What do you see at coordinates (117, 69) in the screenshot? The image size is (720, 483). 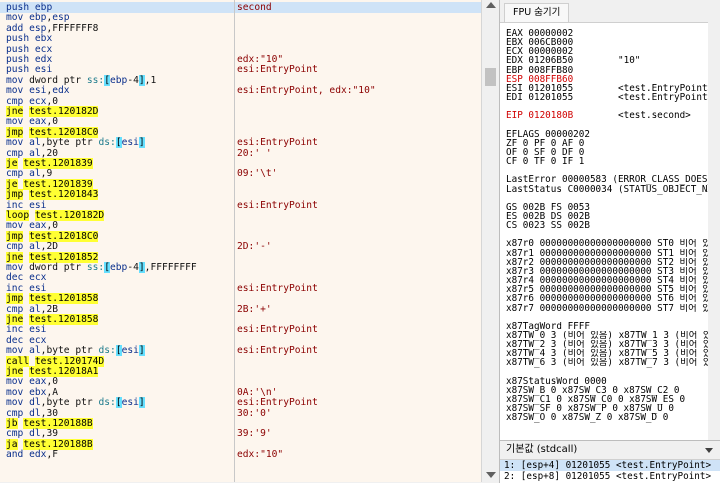 I see `disasm-row: push esi` at bounding box center [117, 69].